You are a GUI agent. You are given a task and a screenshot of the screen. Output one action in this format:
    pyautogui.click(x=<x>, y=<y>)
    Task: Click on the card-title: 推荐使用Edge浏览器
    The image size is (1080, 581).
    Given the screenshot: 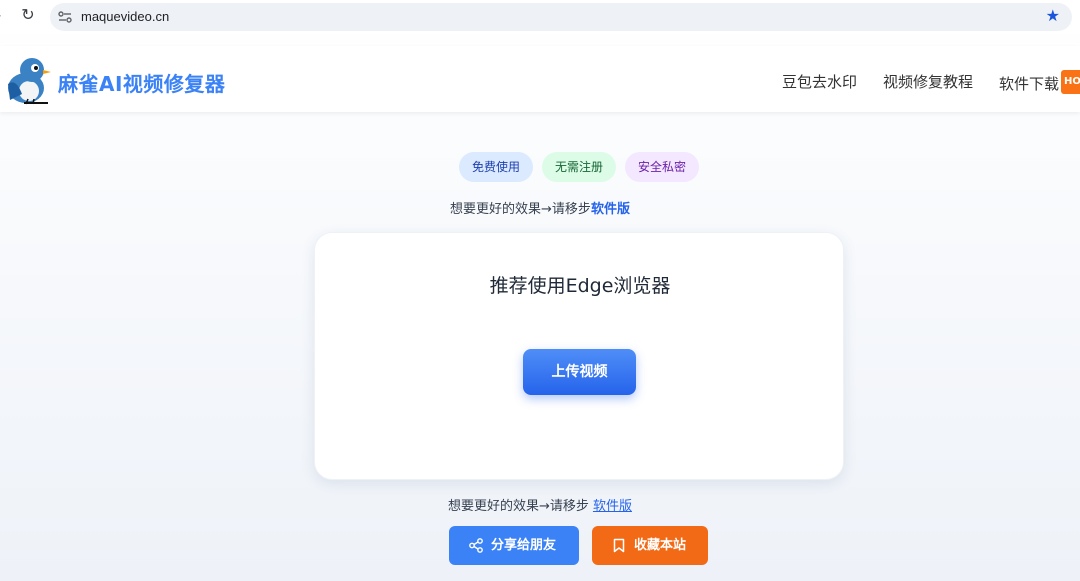 What is the action you would take?
    pyautogui.click(x=580, y=286)
    